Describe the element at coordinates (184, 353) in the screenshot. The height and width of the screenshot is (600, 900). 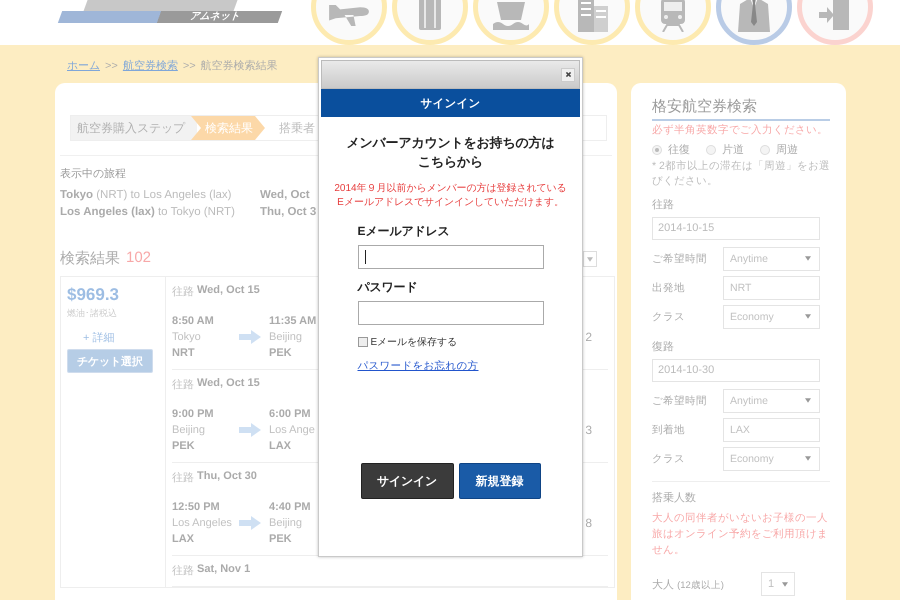
I see `departure-code: NRT` at that location.